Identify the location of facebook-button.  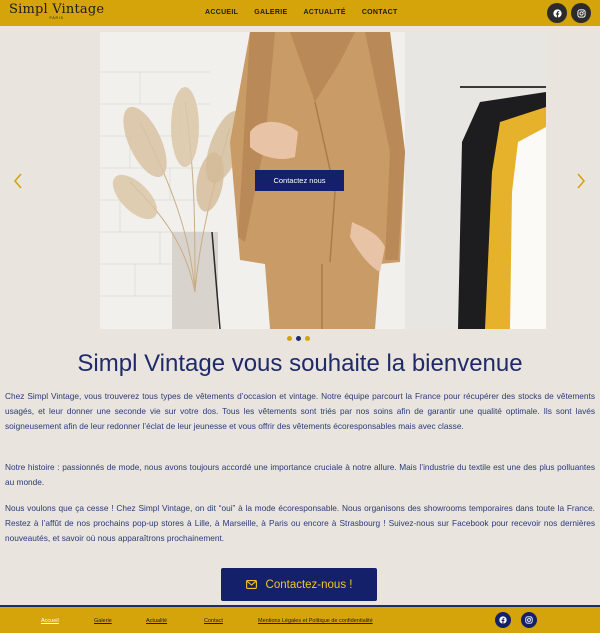
(557, 13).